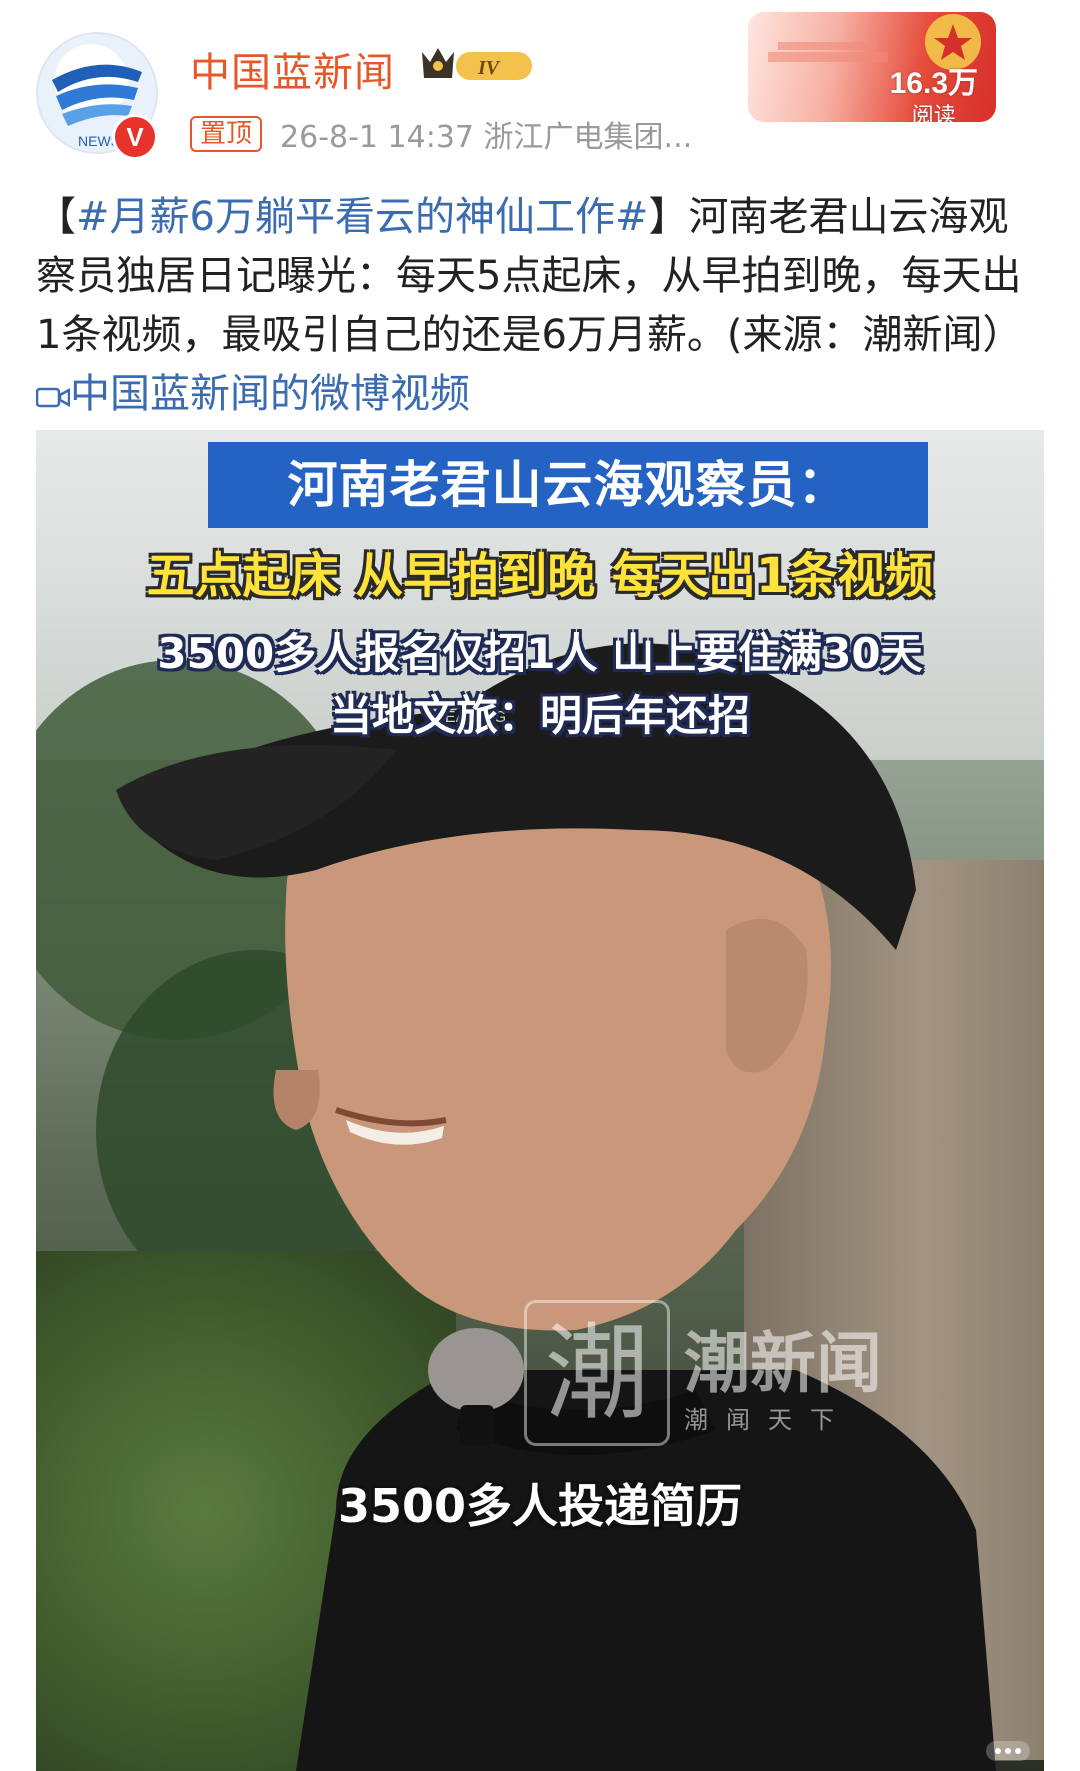 The image size is (1080, 1771). What do you see at coordinates (226, 134) in the screenshot?
I see `pinned-tag: 置顶` at bounding box center [226, 134].